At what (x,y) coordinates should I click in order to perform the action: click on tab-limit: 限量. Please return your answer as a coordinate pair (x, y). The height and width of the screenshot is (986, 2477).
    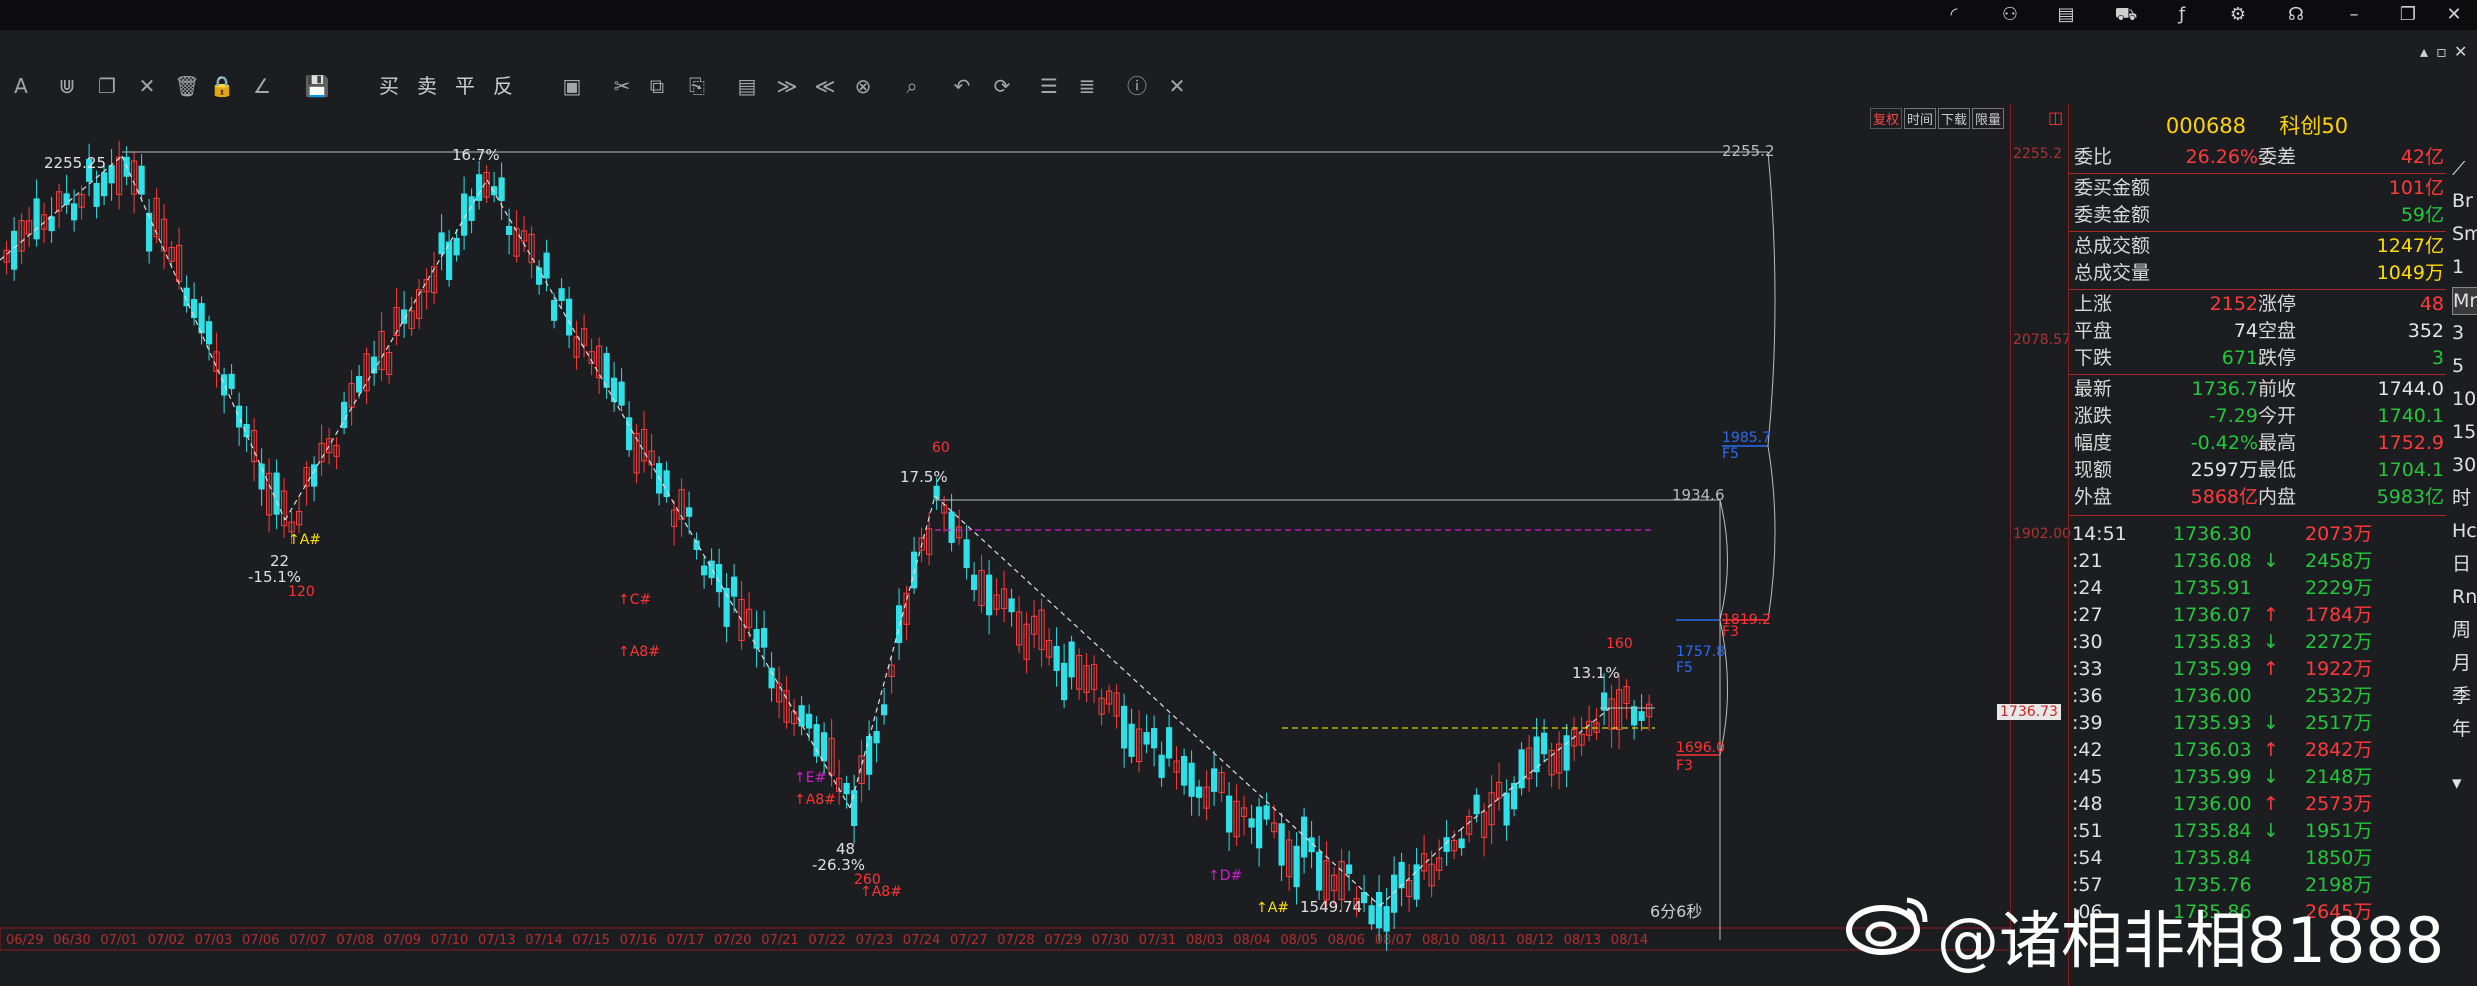
    Looking at the image, I should click on (1988, 118).